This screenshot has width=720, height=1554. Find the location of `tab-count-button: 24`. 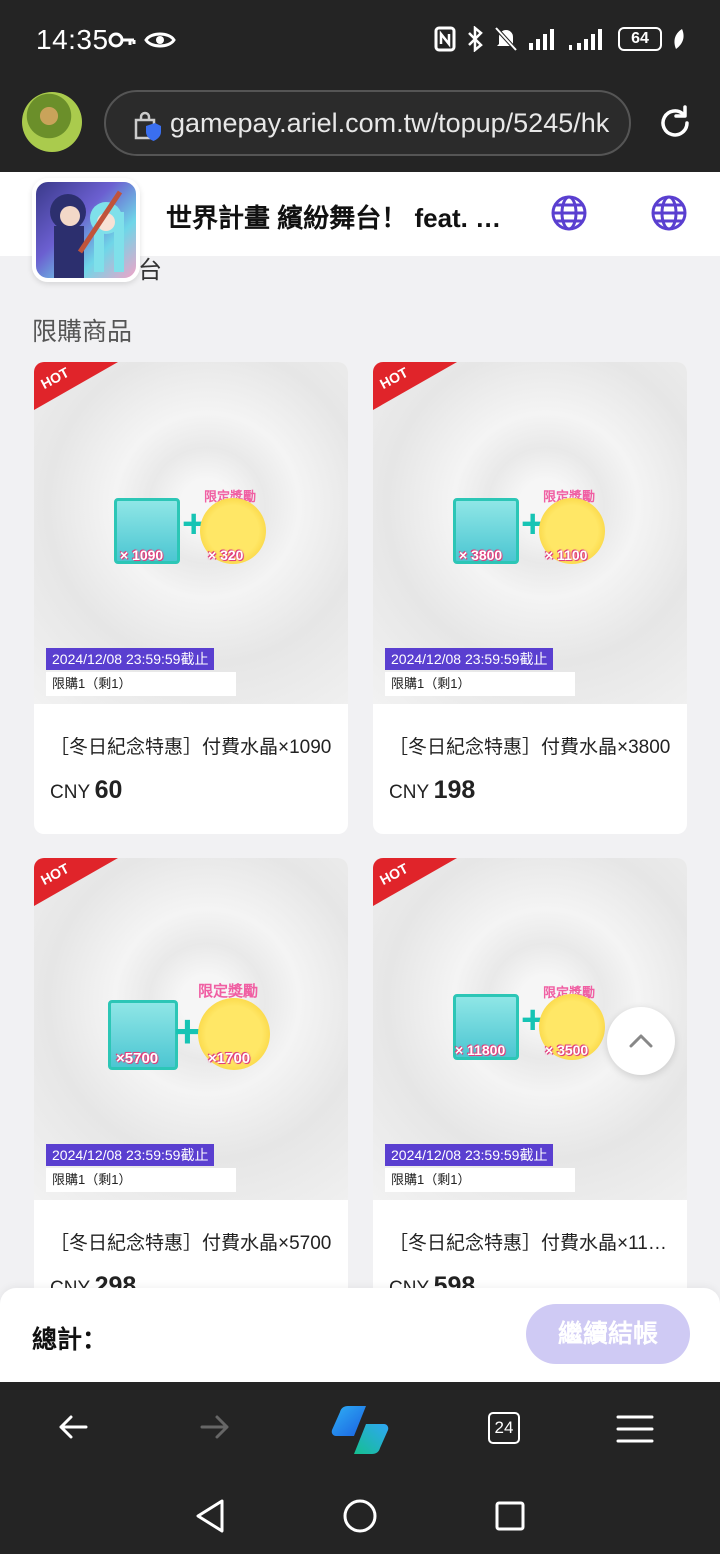

tab-count-button: 24 is located at coordinates (504, 1428).